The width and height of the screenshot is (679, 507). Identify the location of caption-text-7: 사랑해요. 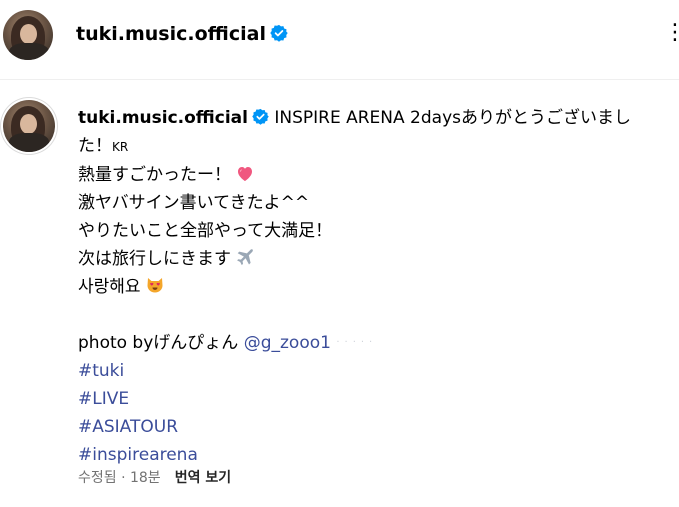
(109, 287).